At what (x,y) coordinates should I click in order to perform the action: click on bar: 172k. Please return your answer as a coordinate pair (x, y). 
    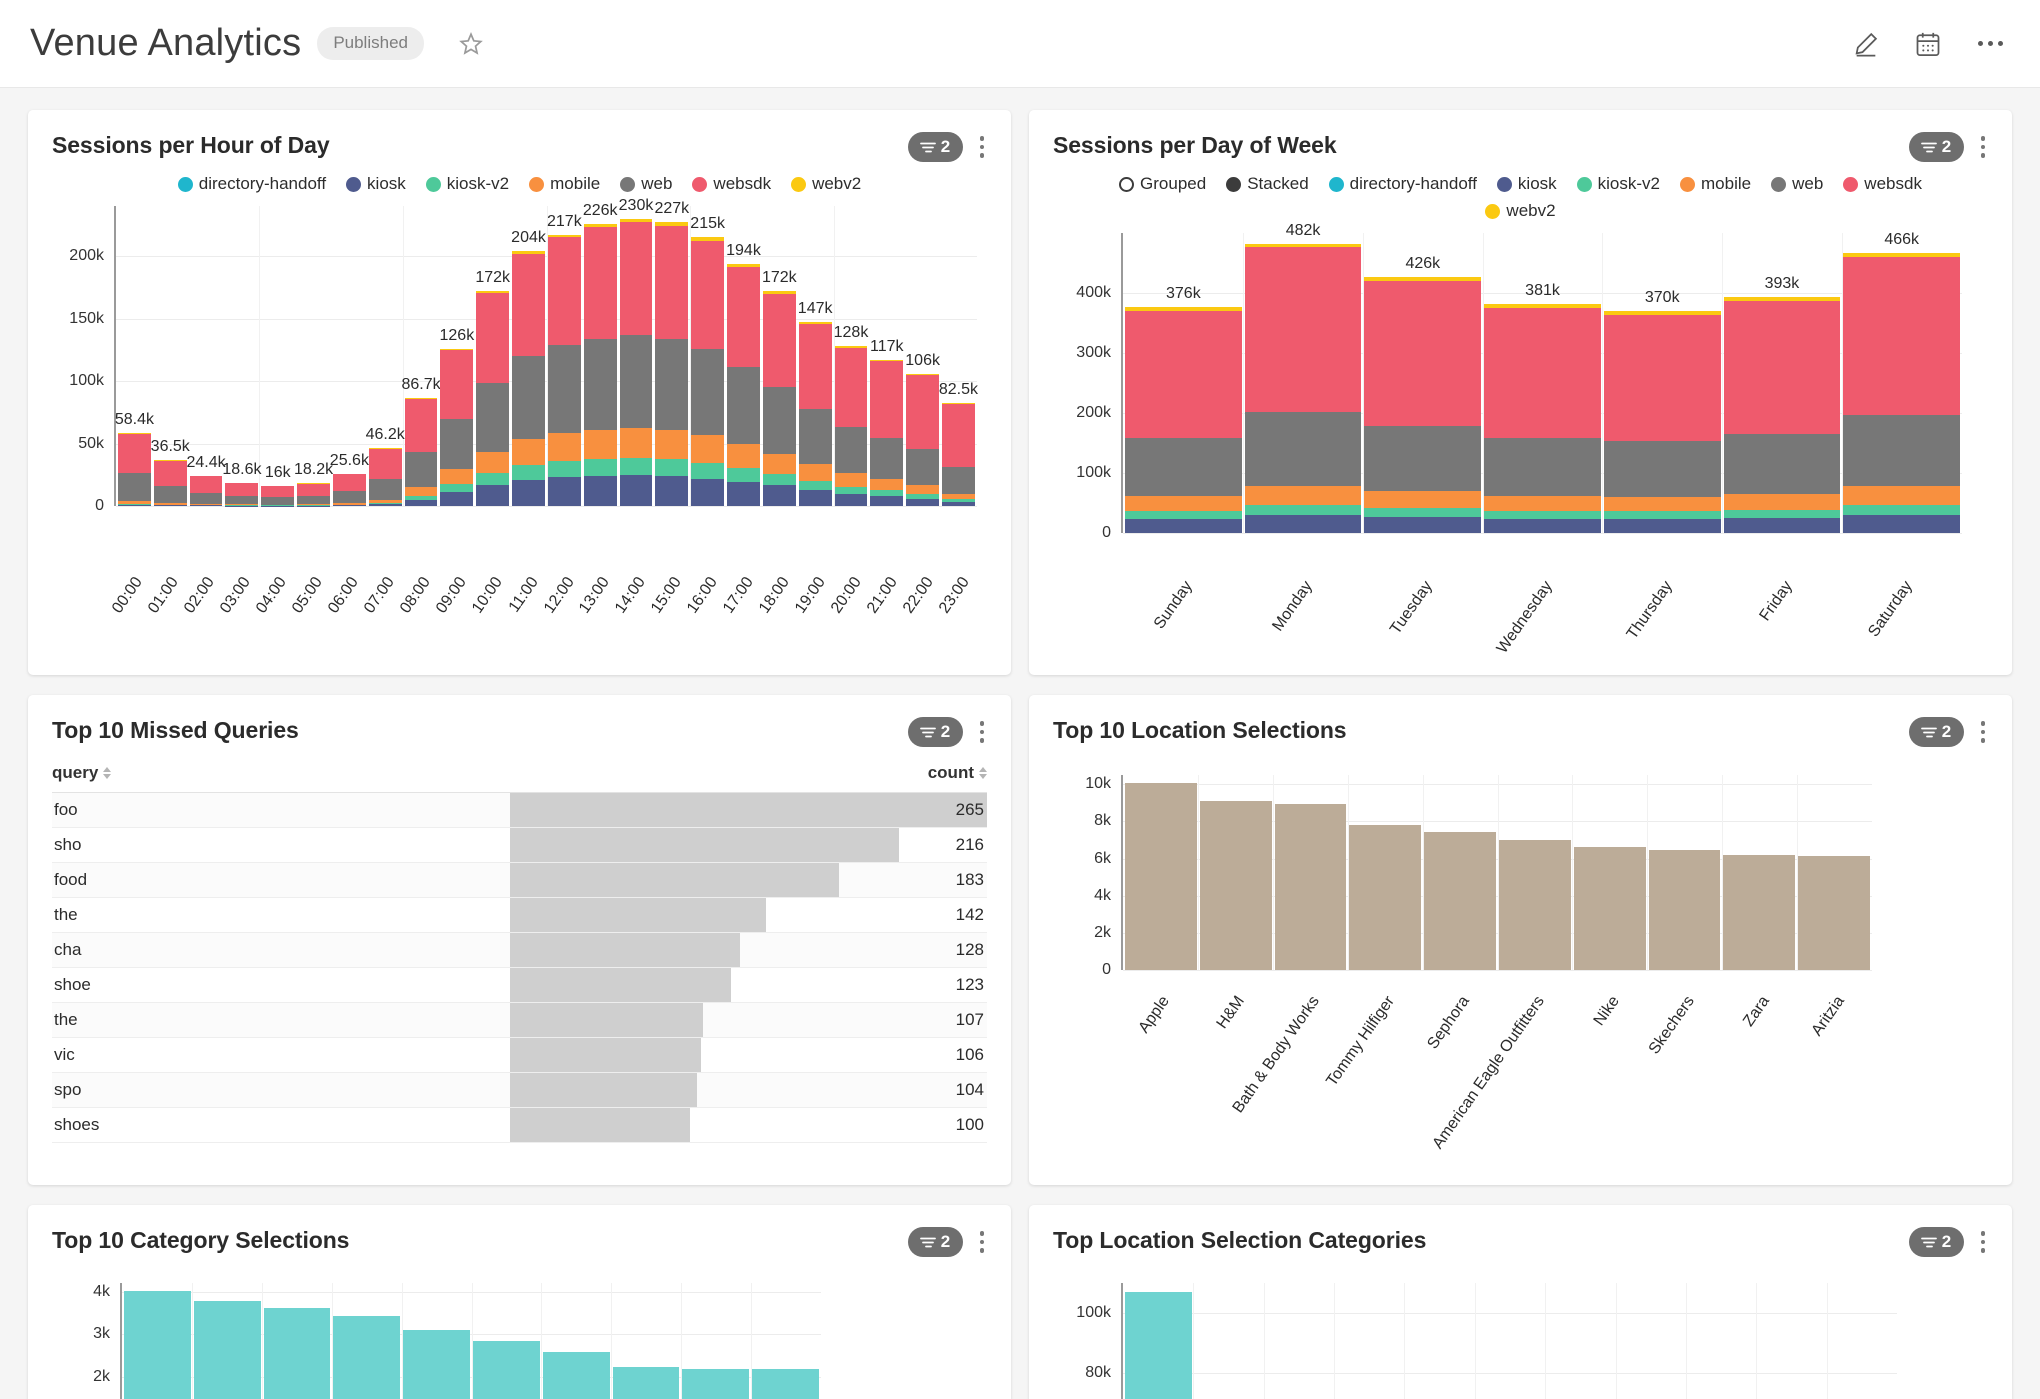
    Looking at the image, I should click on (779, 387).